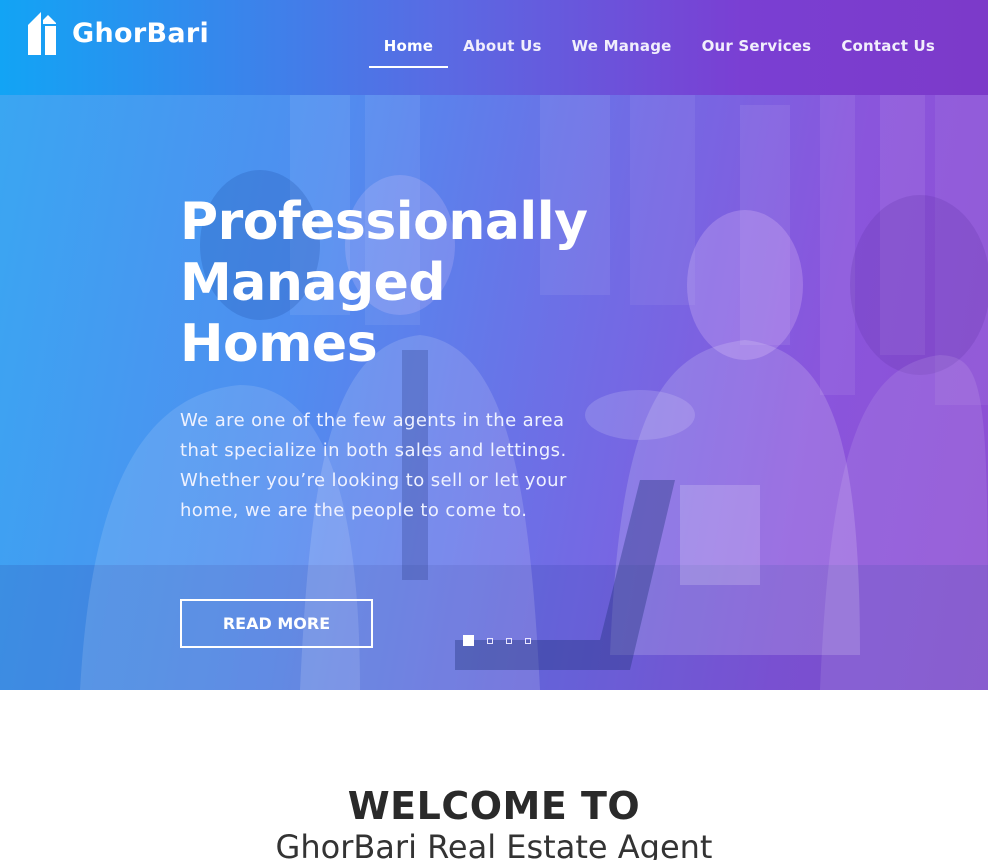  What do you see at coordinates (888, 34) in the screenshot?
I see `nav-contact-us: Contact Us` at bounding box center [888, 34].